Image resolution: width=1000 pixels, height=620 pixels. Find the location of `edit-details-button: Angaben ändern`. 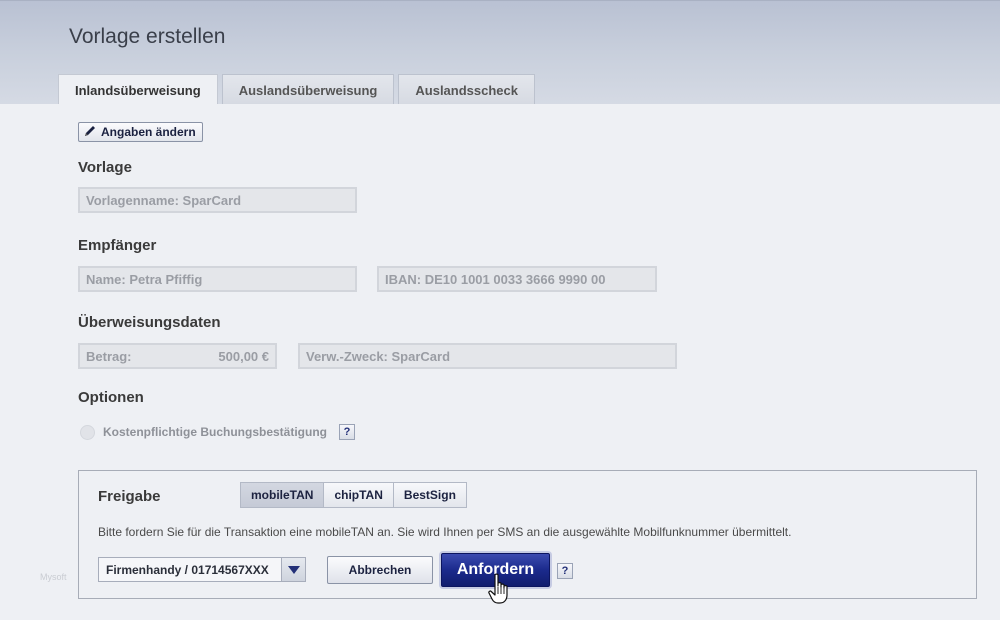

edit-details-button: Angaben ändern is located at coordinates (140, 132).